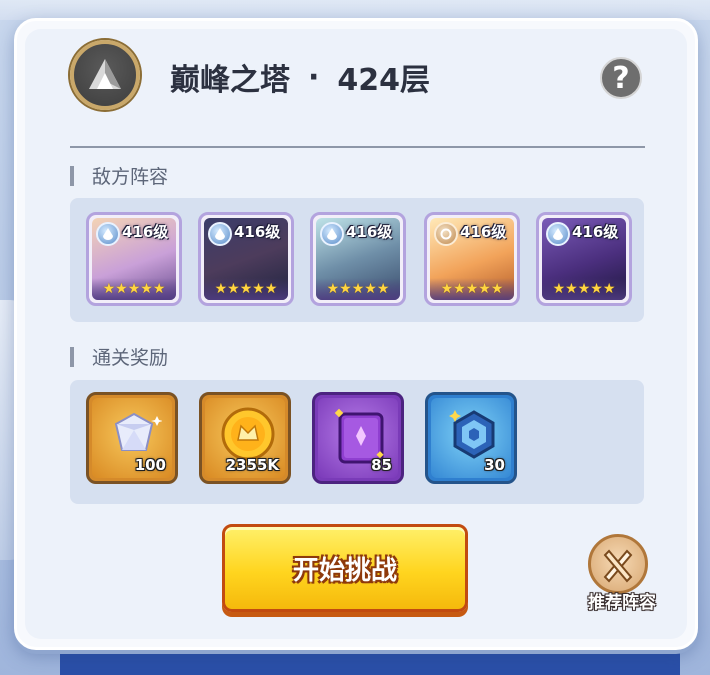 This screenshot has height=675, width=710. What do you see at coordinates (622, 603) in the screenshot?
I see `recommended-lineup-label: 推荐阵容` at bounding box center [622, 603].